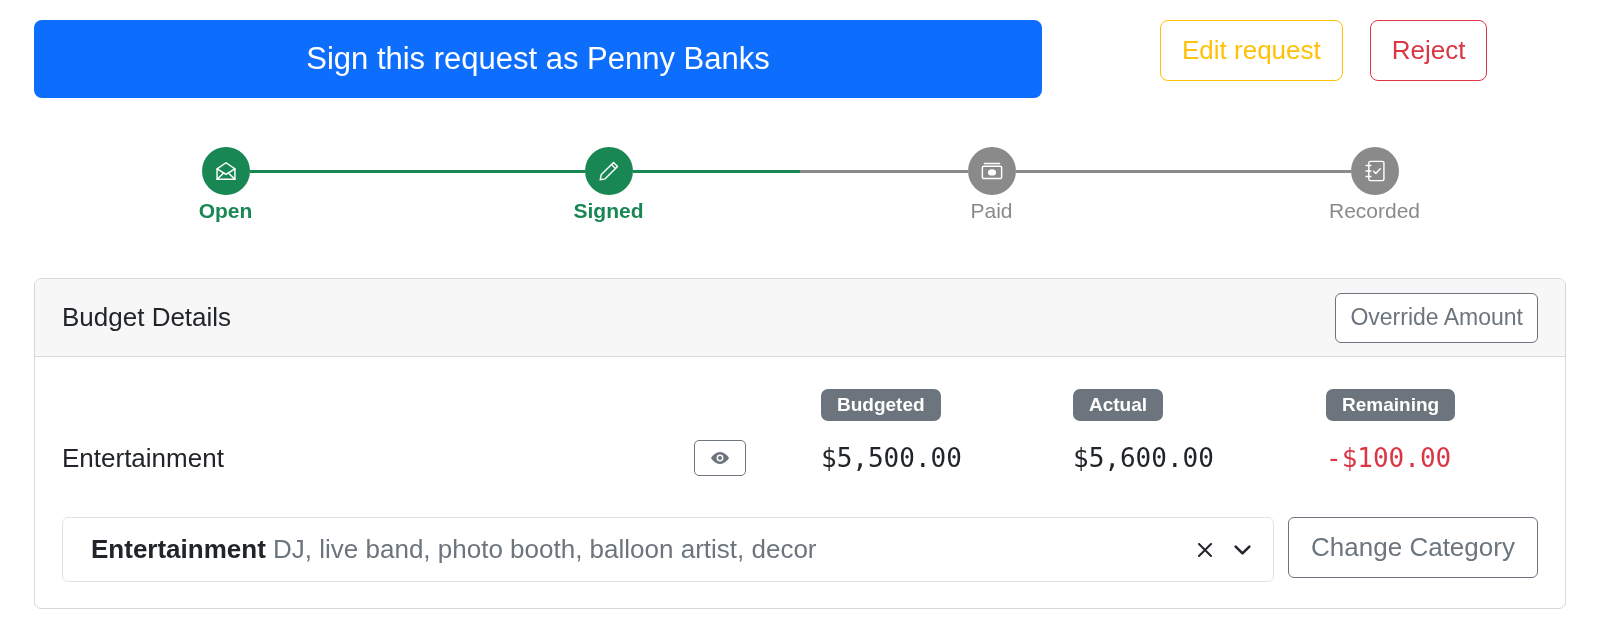 This screenshot has width=1600, height=641. I want to click on step-label: Paid, so click(991, 210).